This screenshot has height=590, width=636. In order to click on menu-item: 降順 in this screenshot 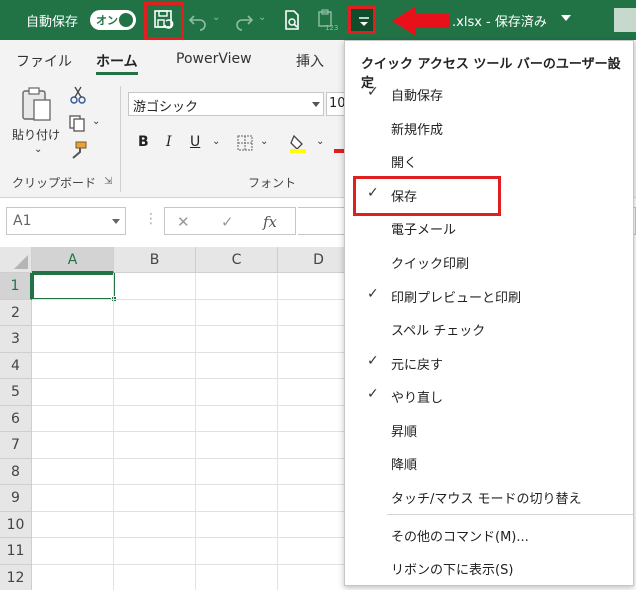, I will do `click(489, 462)`.